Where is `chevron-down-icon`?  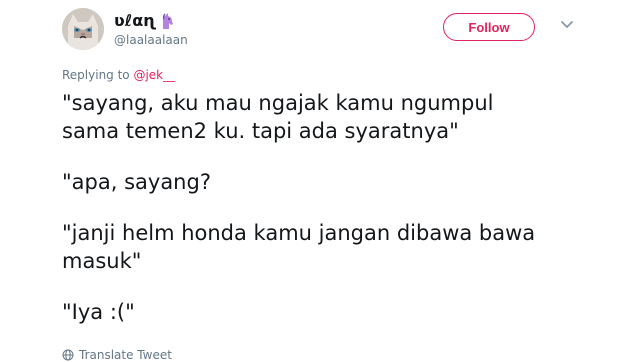
chevron-down-icon is located at coordinates (567, 25).